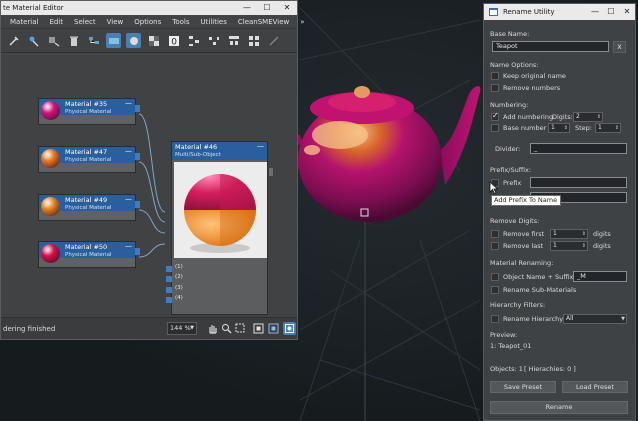 The image size is (638, 421). Describe the element at coordinates (89, 254) in the screenshot. I see `material-node: Material #50 Physical Material —` at that location.